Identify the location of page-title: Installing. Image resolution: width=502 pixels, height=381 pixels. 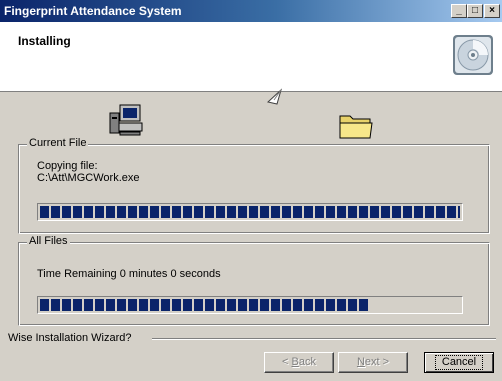
(44, 41).